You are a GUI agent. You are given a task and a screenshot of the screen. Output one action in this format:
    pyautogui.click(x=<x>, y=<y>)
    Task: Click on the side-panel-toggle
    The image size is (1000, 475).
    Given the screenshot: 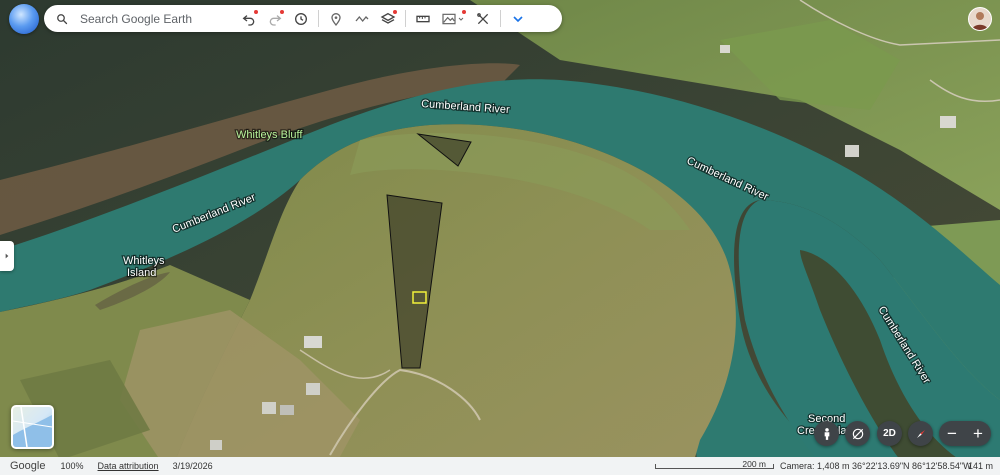 What is the action you would take?
    pyautogui.click(x=7, y=256)
    